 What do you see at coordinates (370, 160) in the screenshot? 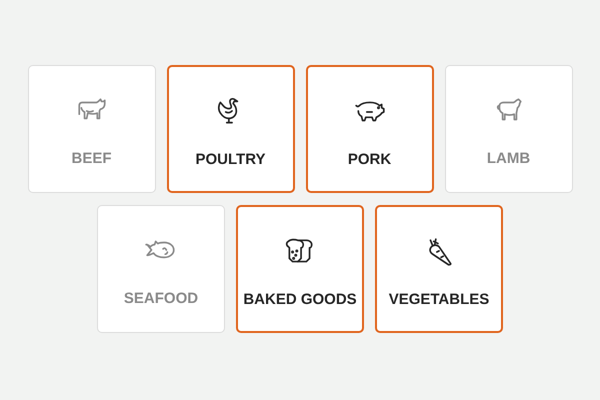
I see `category-label: PORK` at bounding box center [370, 160].